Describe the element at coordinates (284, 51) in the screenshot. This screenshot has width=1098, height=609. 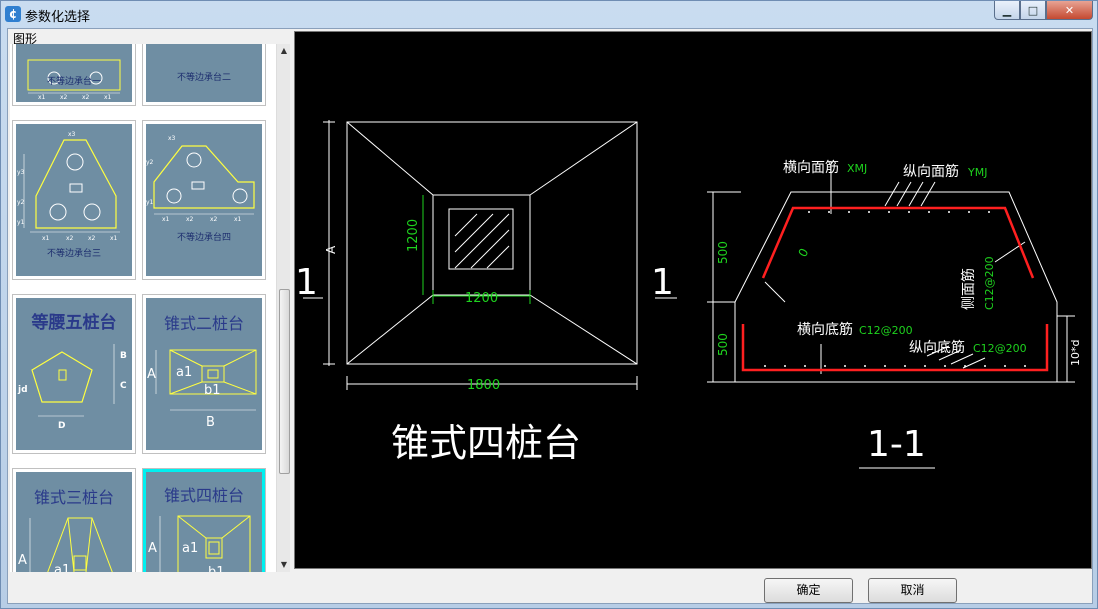
I see `scroll-up-arrow-icon: ▲` at that location.